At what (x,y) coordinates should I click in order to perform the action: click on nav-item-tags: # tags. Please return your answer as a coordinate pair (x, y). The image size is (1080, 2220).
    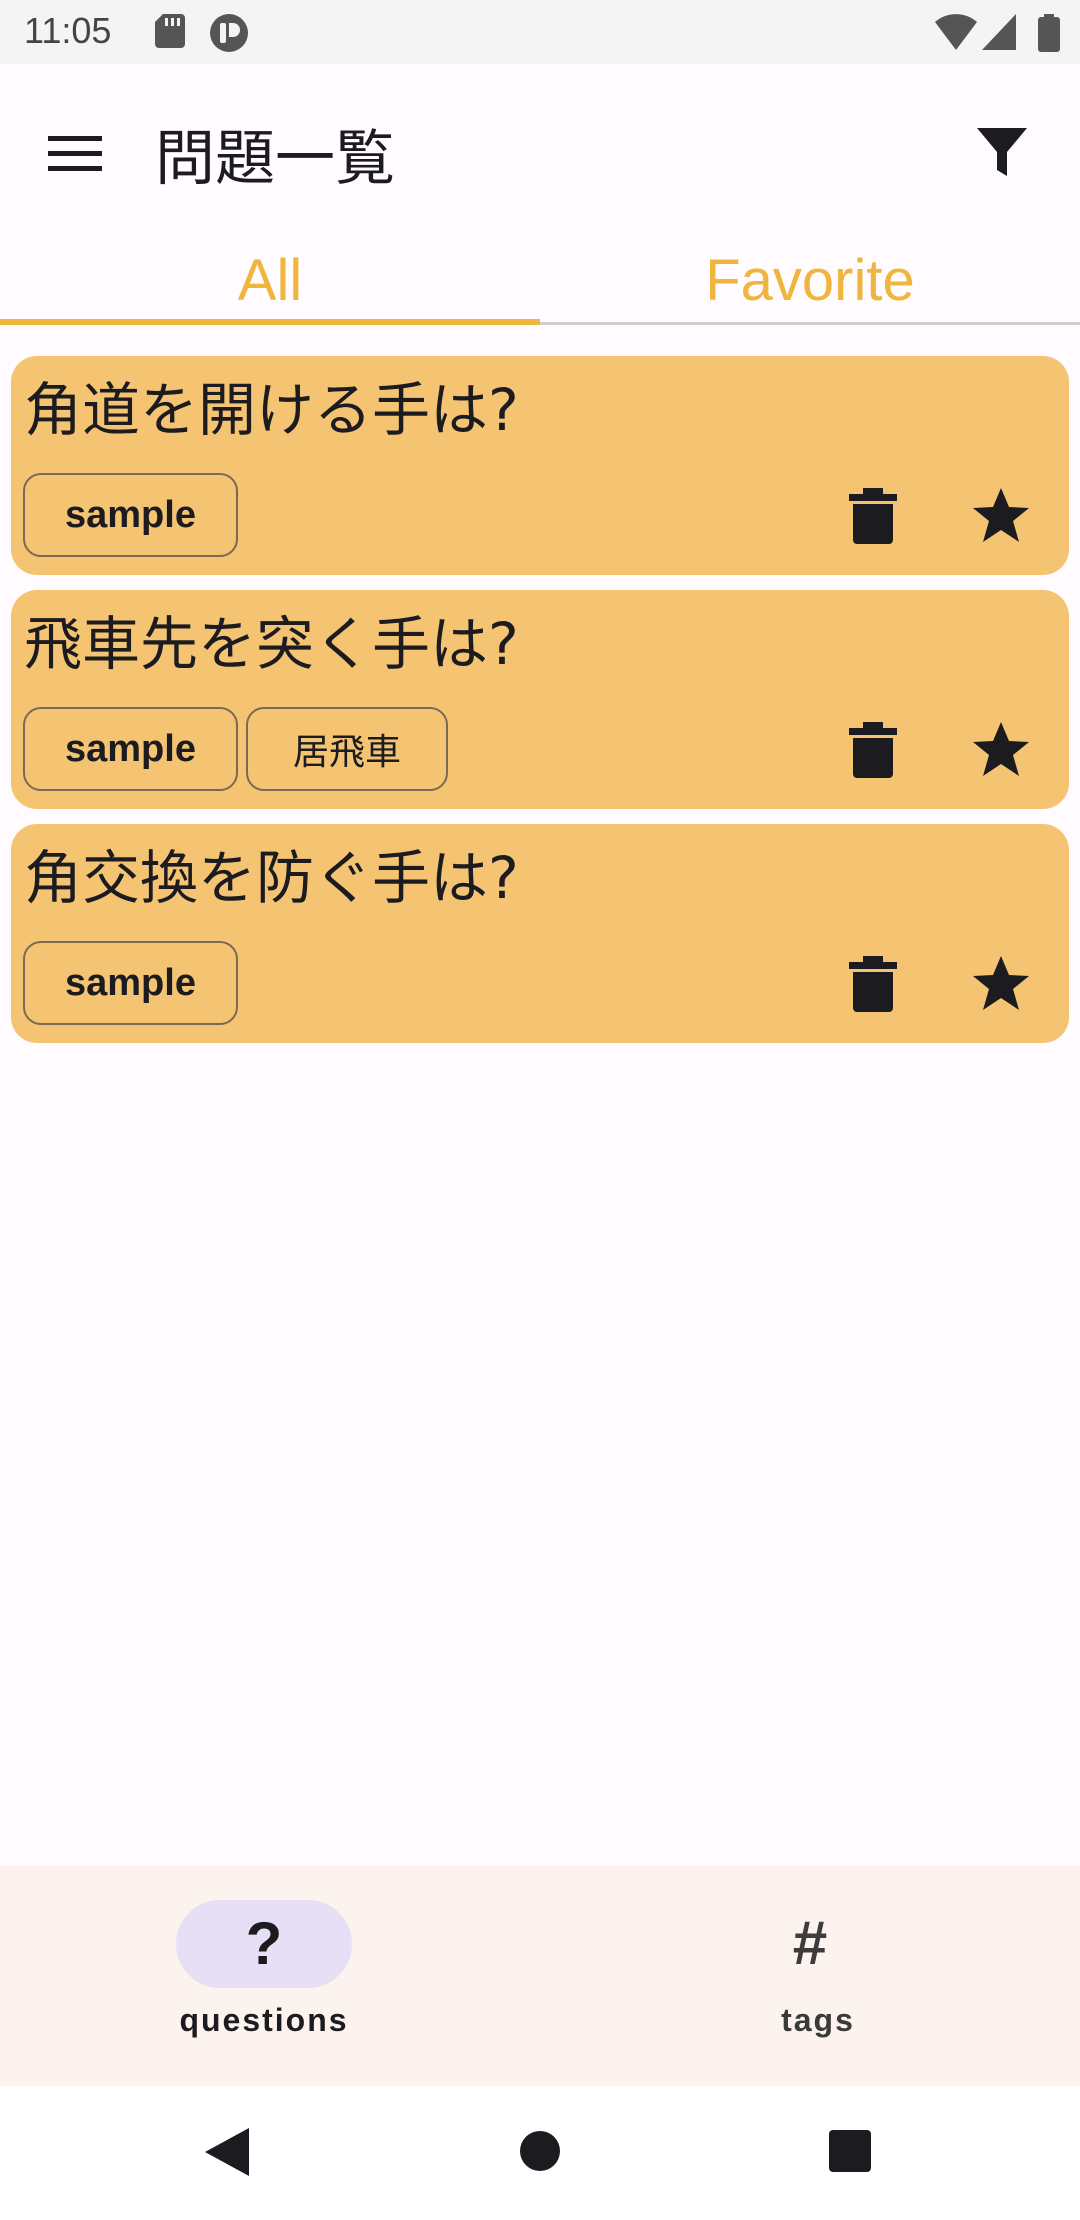
    Looking at the image, I should click on (810, 1976).